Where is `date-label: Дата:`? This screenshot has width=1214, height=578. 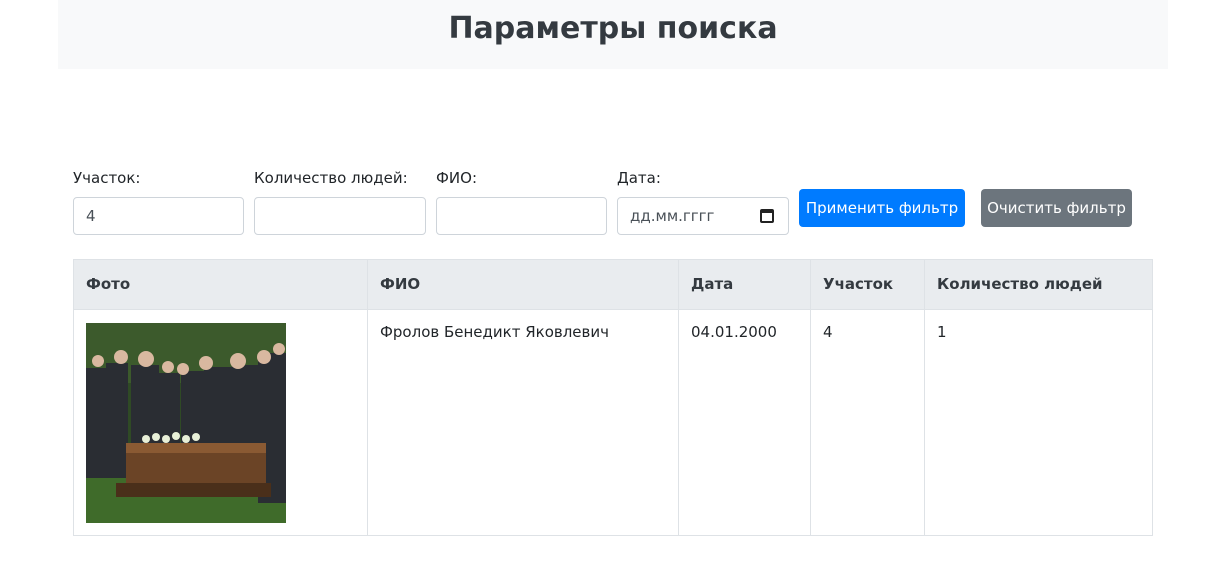
date-label: Дата: is located at coordinates (639, 178).